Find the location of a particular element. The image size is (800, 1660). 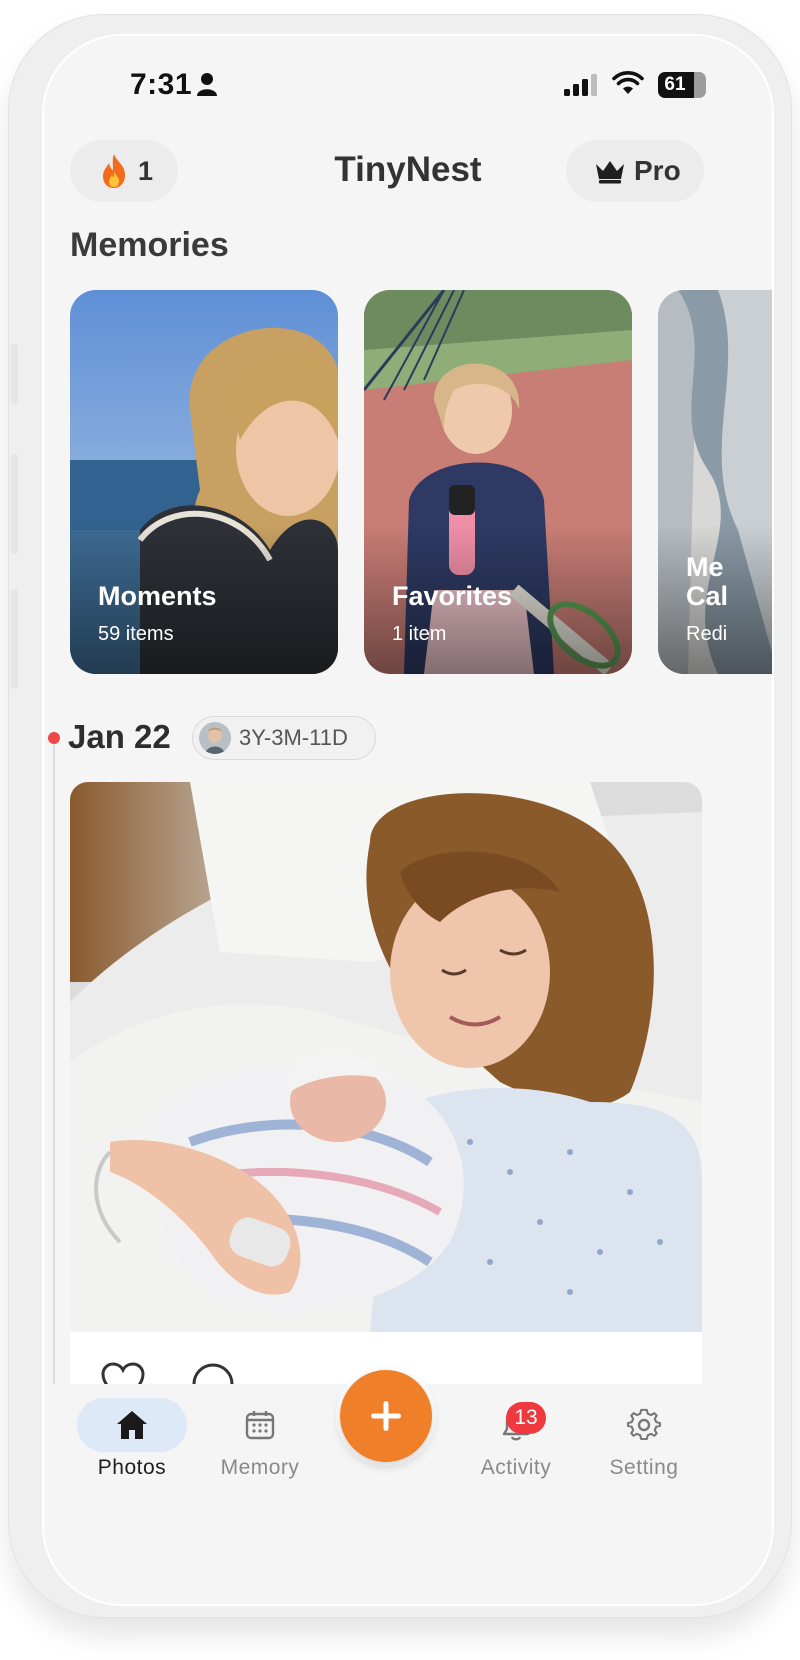

pro-label: Pro is located at coordinates (657, 170).